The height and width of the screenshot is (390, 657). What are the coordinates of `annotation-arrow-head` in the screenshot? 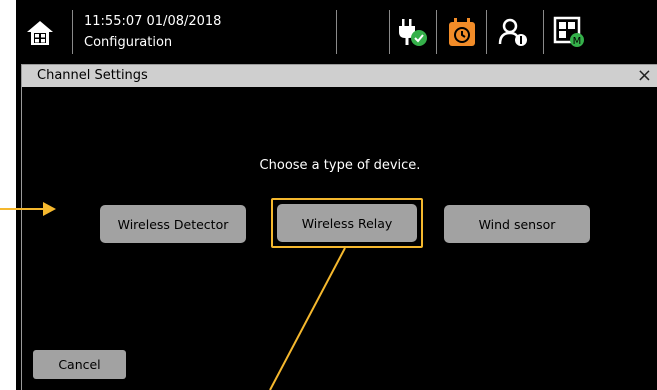 It's located at (49, 209).